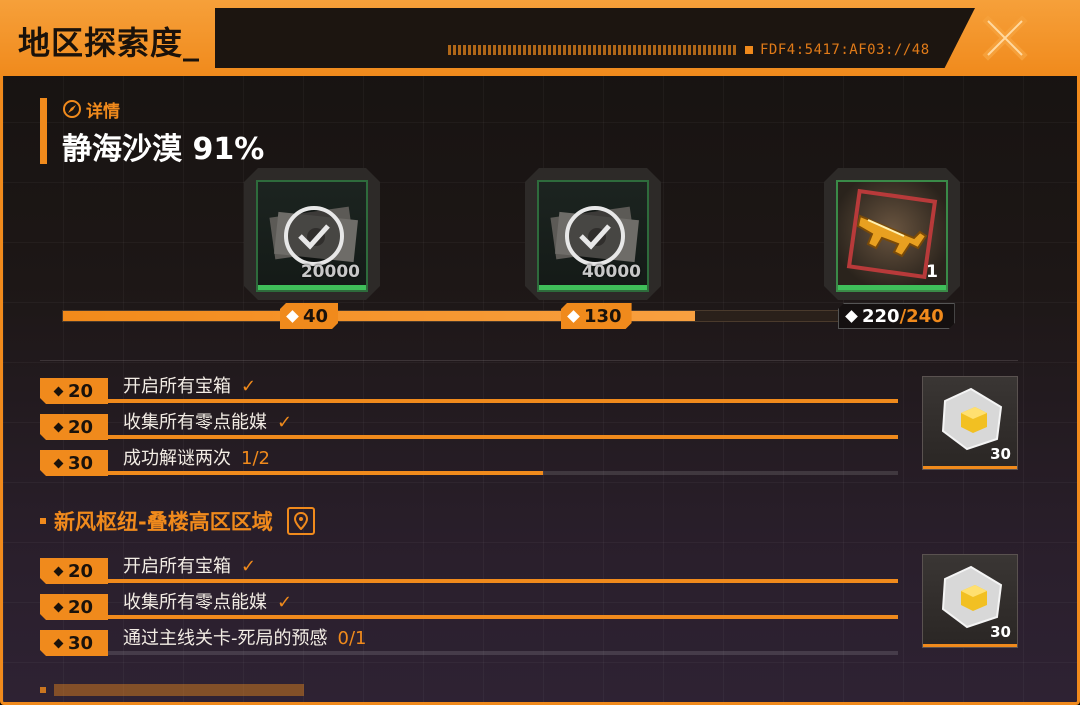 Image resolution: width=1080 pixels, height=705 pixels. I want to click on header-decoration-dot, so click(749, 50).